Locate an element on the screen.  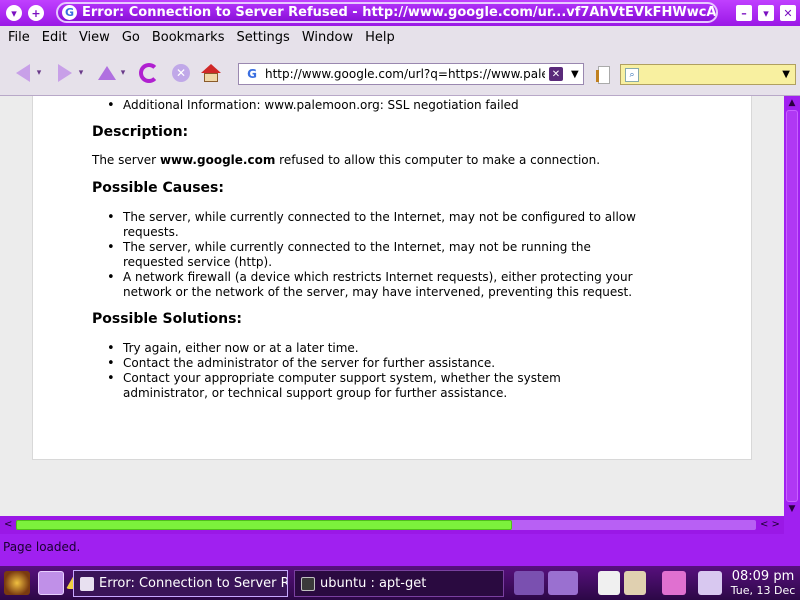
search-bar: ⌕ ▼ is located at coordinates (708, 74).